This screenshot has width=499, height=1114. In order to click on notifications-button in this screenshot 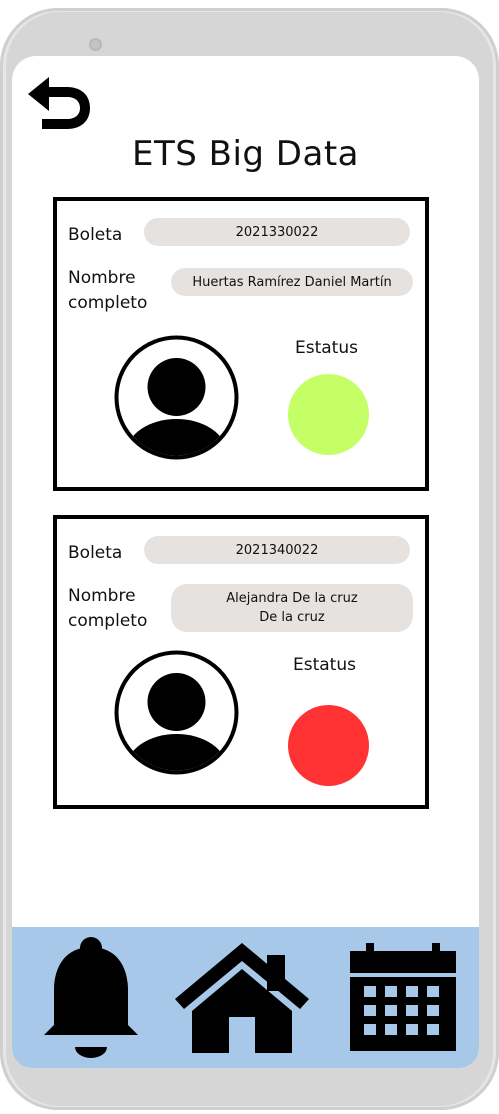, I will do `click(91, 997)`.